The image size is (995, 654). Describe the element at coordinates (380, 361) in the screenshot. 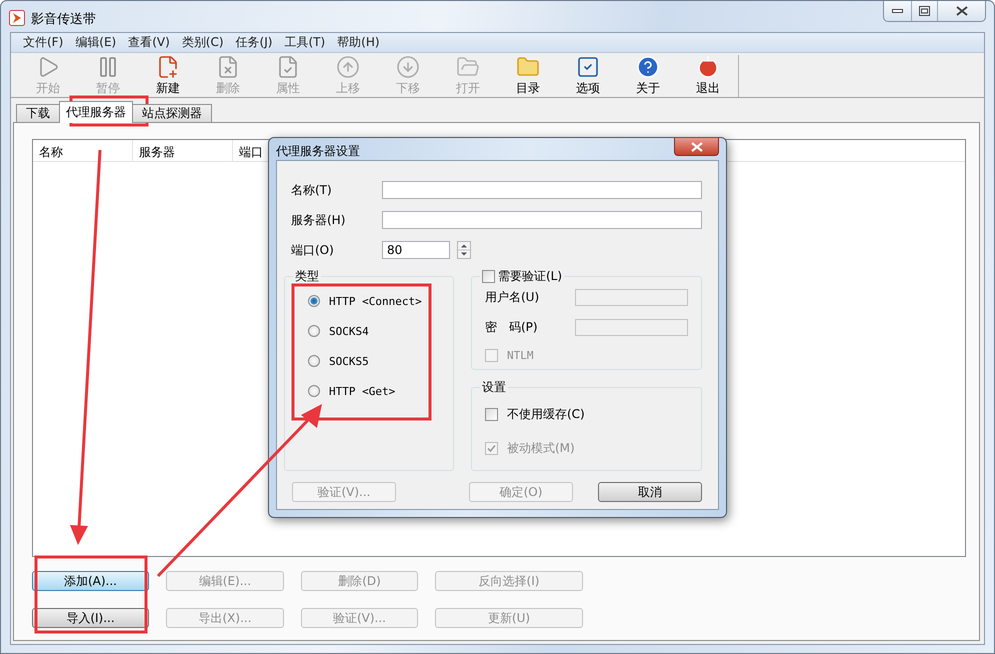

I see `radio-option: SOCKS5` at that location.